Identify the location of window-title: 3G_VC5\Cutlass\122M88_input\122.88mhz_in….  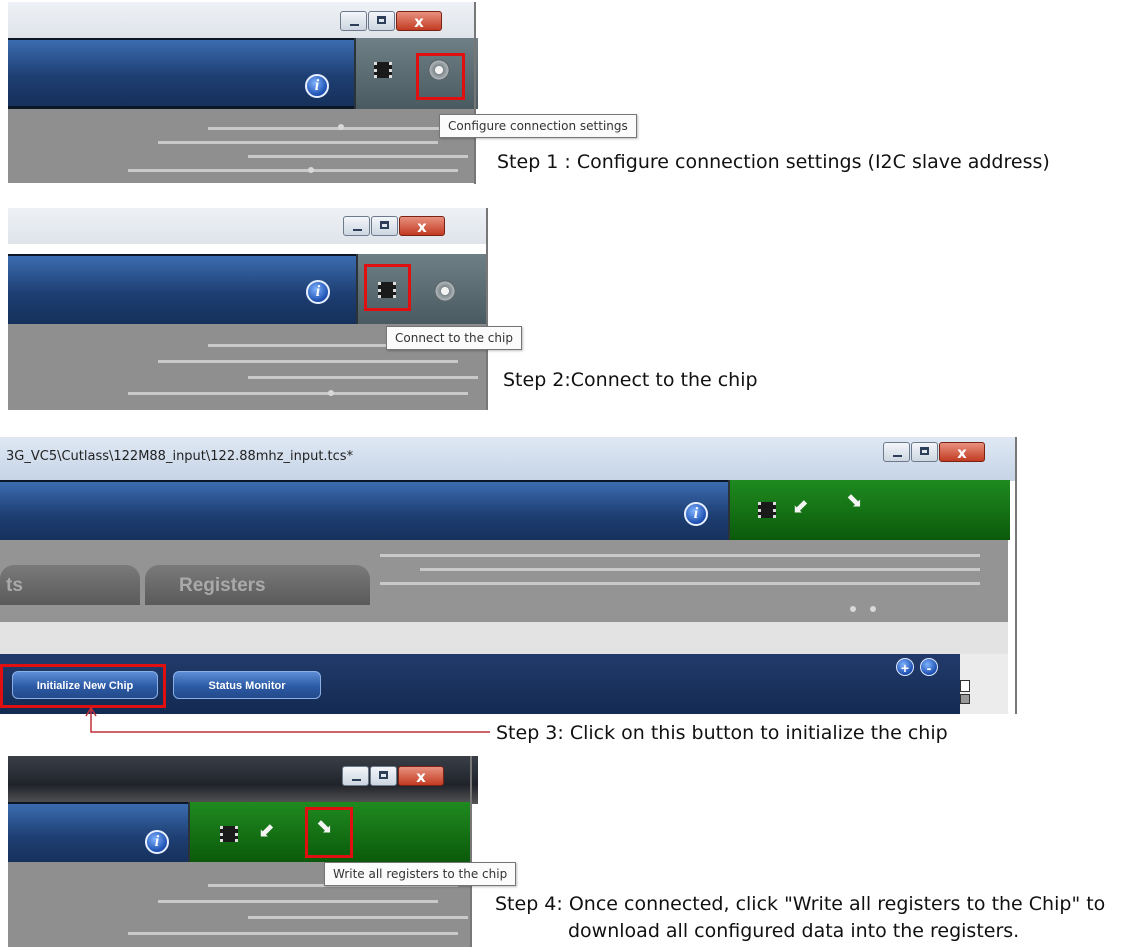
(180, 456).